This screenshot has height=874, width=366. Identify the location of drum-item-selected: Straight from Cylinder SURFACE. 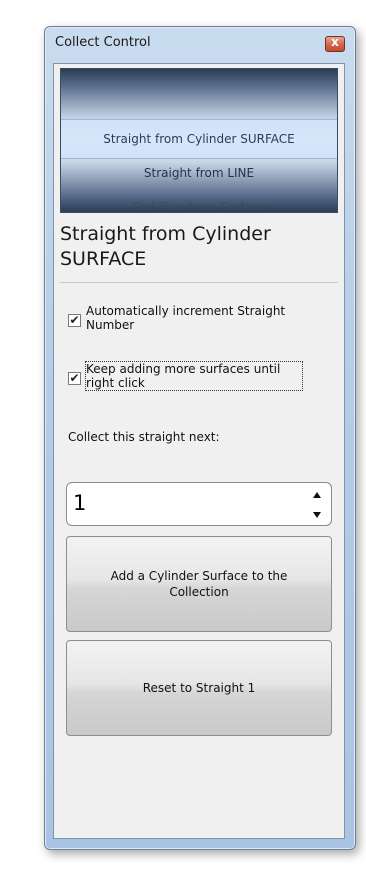
(199, 139).